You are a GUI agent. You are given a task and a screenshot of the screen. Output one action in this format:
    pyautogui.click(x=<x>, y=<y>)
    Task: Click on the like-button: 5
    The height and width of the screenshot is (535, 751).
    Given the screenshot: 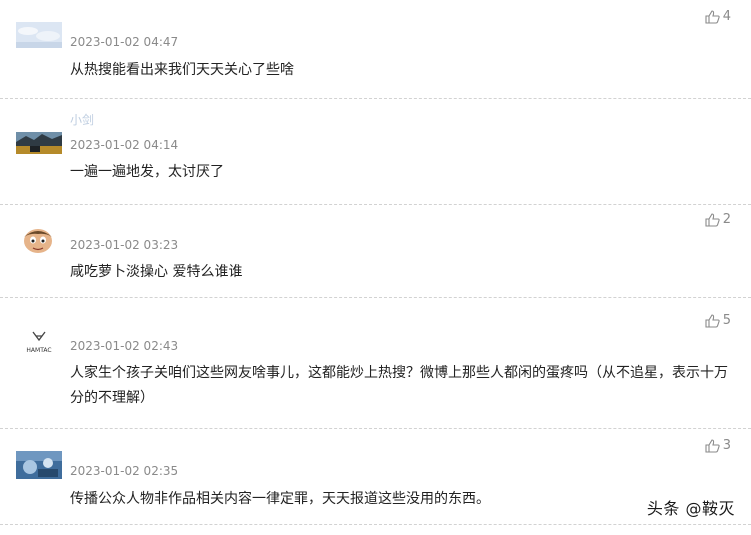 What is the action you would take?
    pyautogui.click(x=718, y=320)
    